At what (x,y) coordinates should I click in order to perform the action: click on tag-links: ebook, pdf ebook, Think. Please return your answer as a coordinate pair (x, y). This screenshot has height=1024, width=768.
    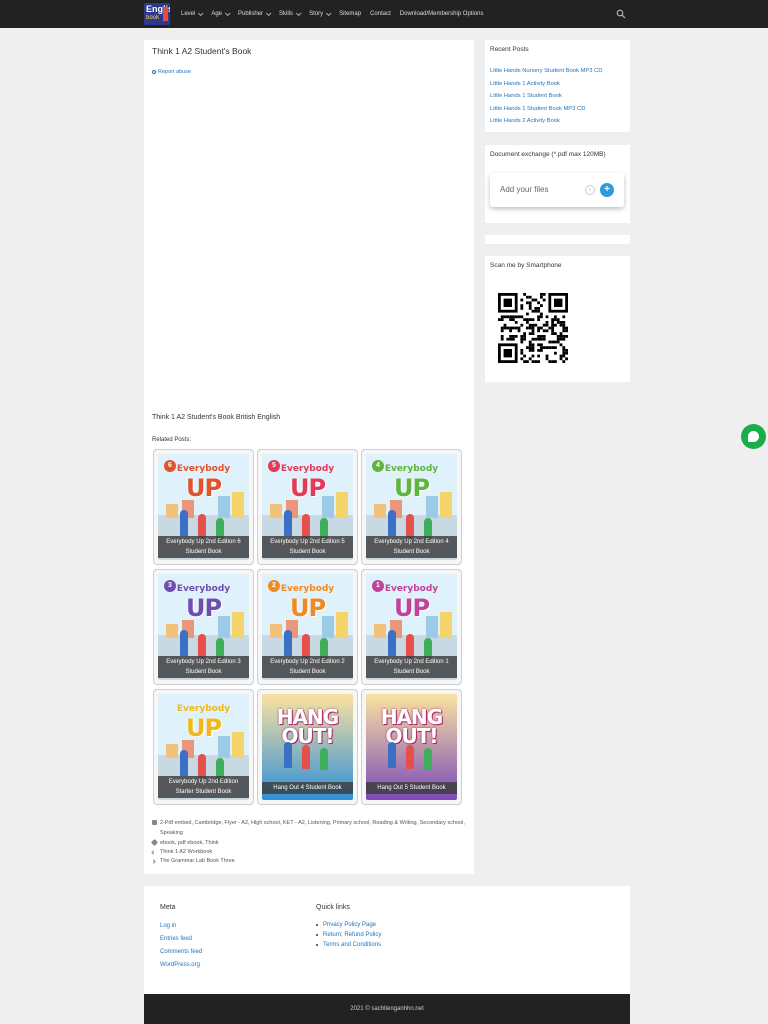
    Looking at the image, I should click on (313, 843).